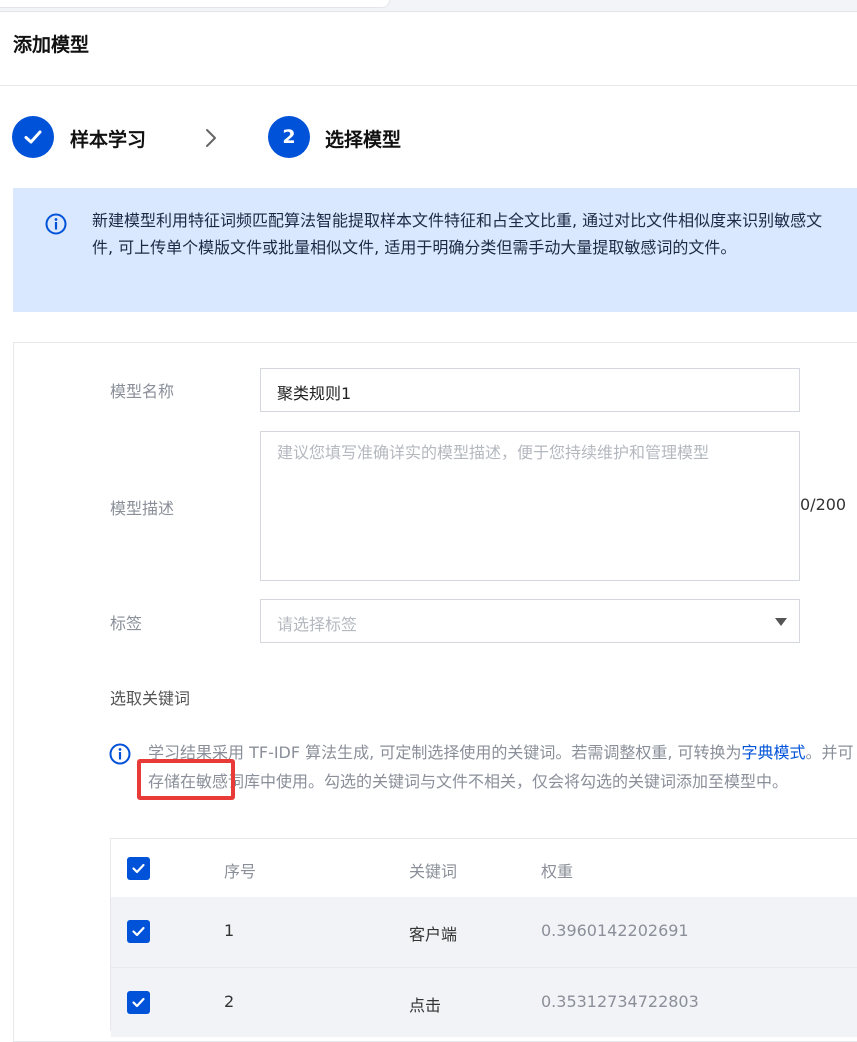 Image resolution: width=857 pixels, height=1042 pixels. What do you see at coordinates (823, 504) in the screenshot?
I see `desc-char-counter: 0/200` at bounding box center [823, 504].